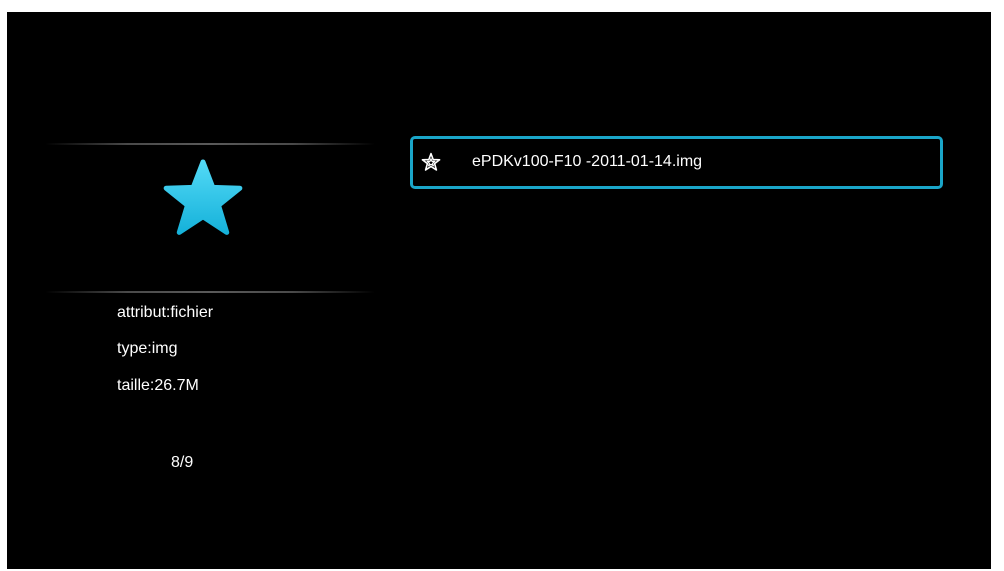 Image resolution: width=1004 pixels, height=571 pixels. Describe the element at coordinates (431, 161) in the screenshot. I see `star-outline-icon` at that location.